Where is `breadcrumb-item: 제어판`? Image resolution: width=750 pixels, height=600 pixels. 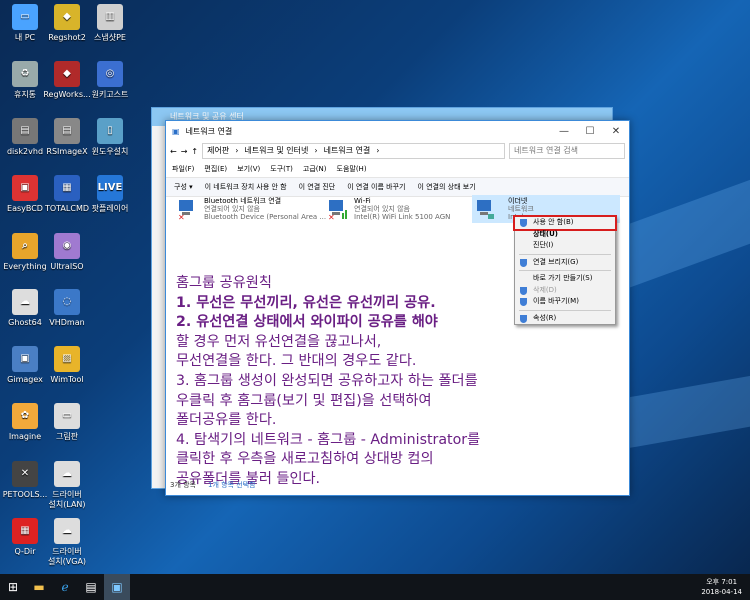
breadcrumb-item: 제어판 is located at coordinates (218, 151).